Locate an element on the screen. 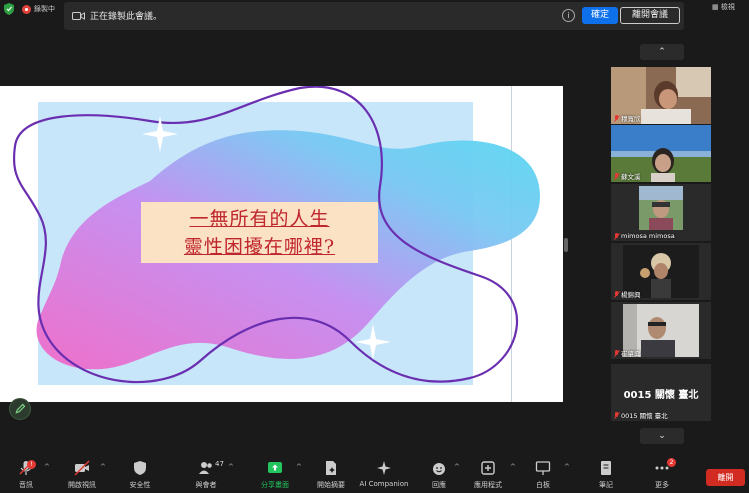 This screenshot has width=749, height=493. participant-name: 蘇文溪 is located at coordinates (631, 177).